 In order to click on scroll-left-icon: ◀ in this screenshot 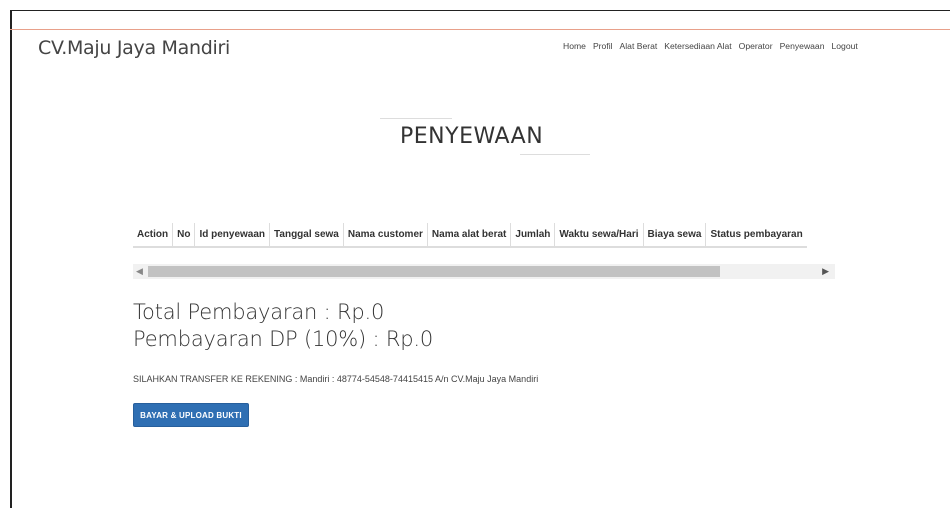, I will do `click(139, 271)`.